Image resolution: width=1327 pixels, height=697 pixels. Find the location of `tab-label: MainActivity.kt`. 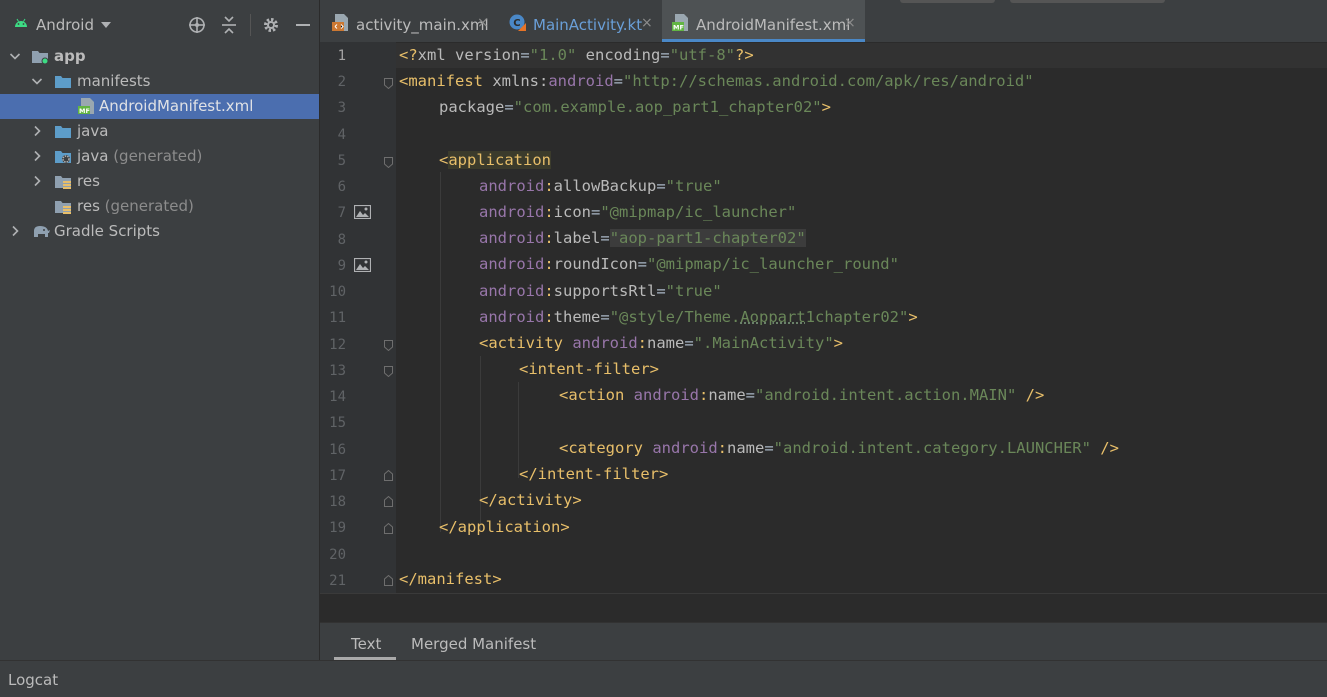

tab-label: MainActivity.kt is located at coordinates (588, 25).